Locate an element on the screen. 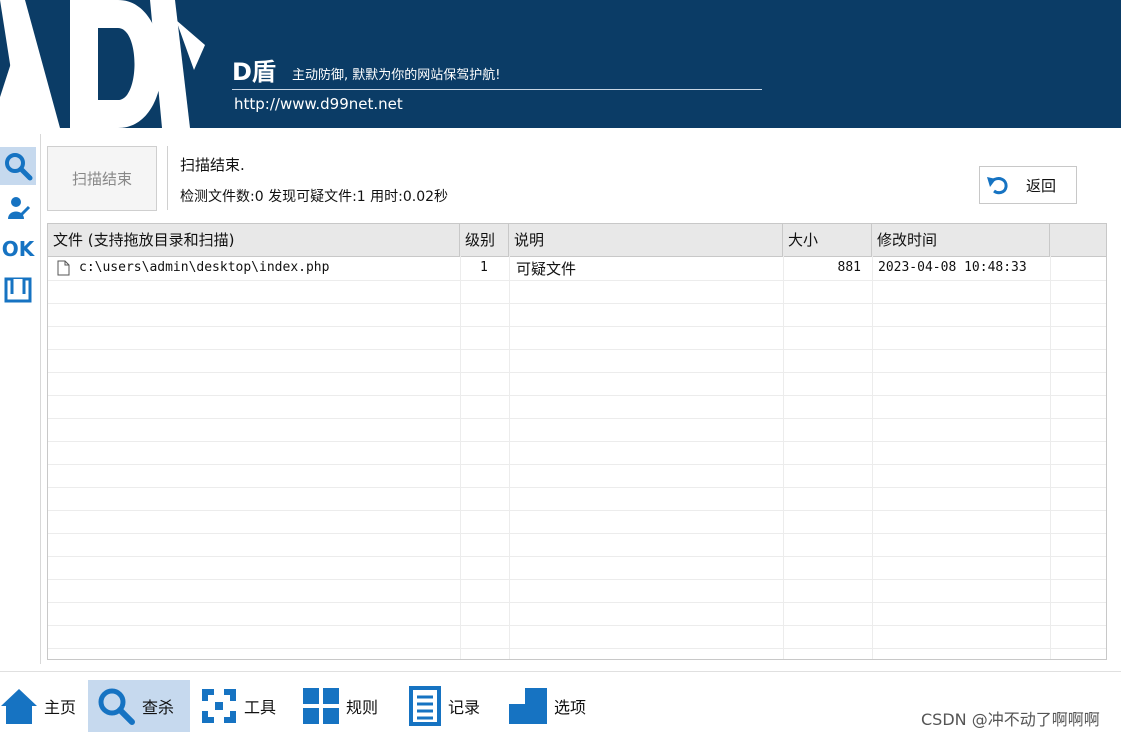 The width and height of the screenshot is (1147, 736). row-size: 881 is located at coordinates (849, 267).